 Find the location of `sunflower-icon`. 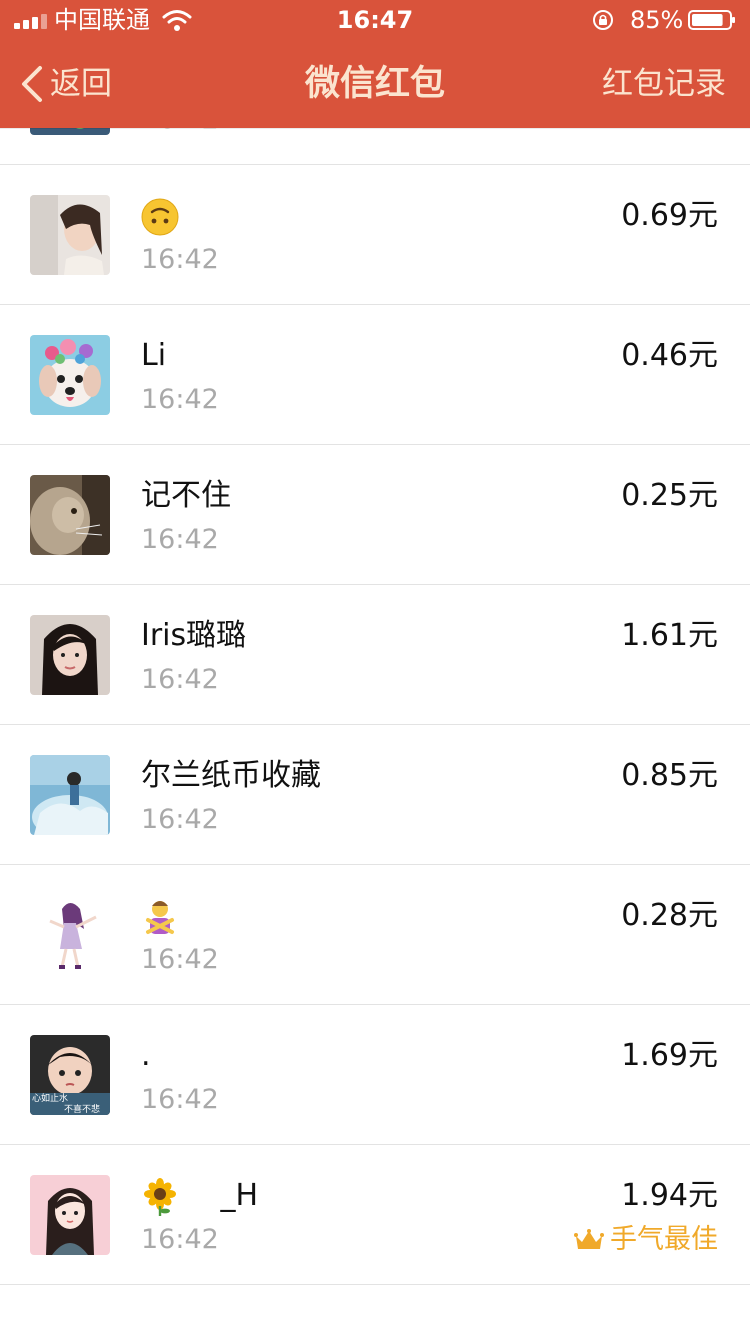

sunflower-icon is located at coordinates (165, 1196).